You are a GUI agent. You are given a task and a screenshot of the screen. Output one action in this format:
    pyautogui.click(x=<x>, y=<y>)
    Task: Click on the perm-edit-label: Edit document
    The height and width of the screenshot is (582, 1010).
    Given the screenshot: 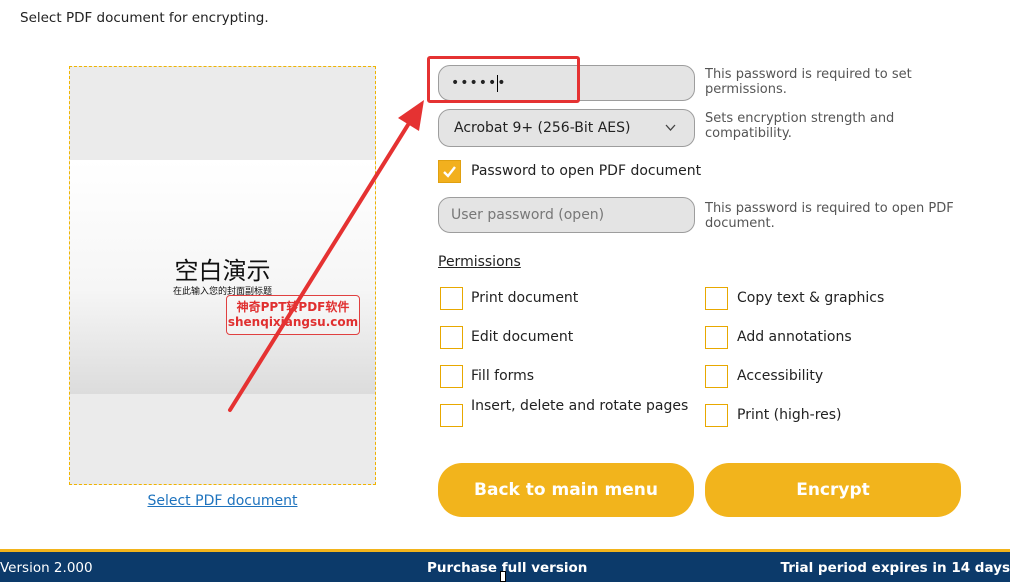 What is the action you would take?
    pyautogui.click(x=522, y=337)
    